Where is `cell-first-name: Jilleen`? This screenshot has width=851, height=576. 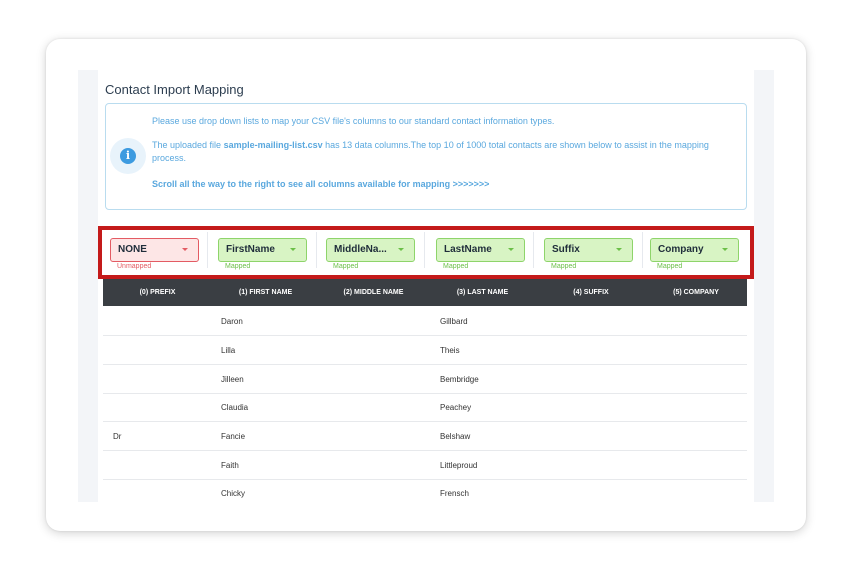 cell-first-name: Jilleen is located at coordinates (232, 379).